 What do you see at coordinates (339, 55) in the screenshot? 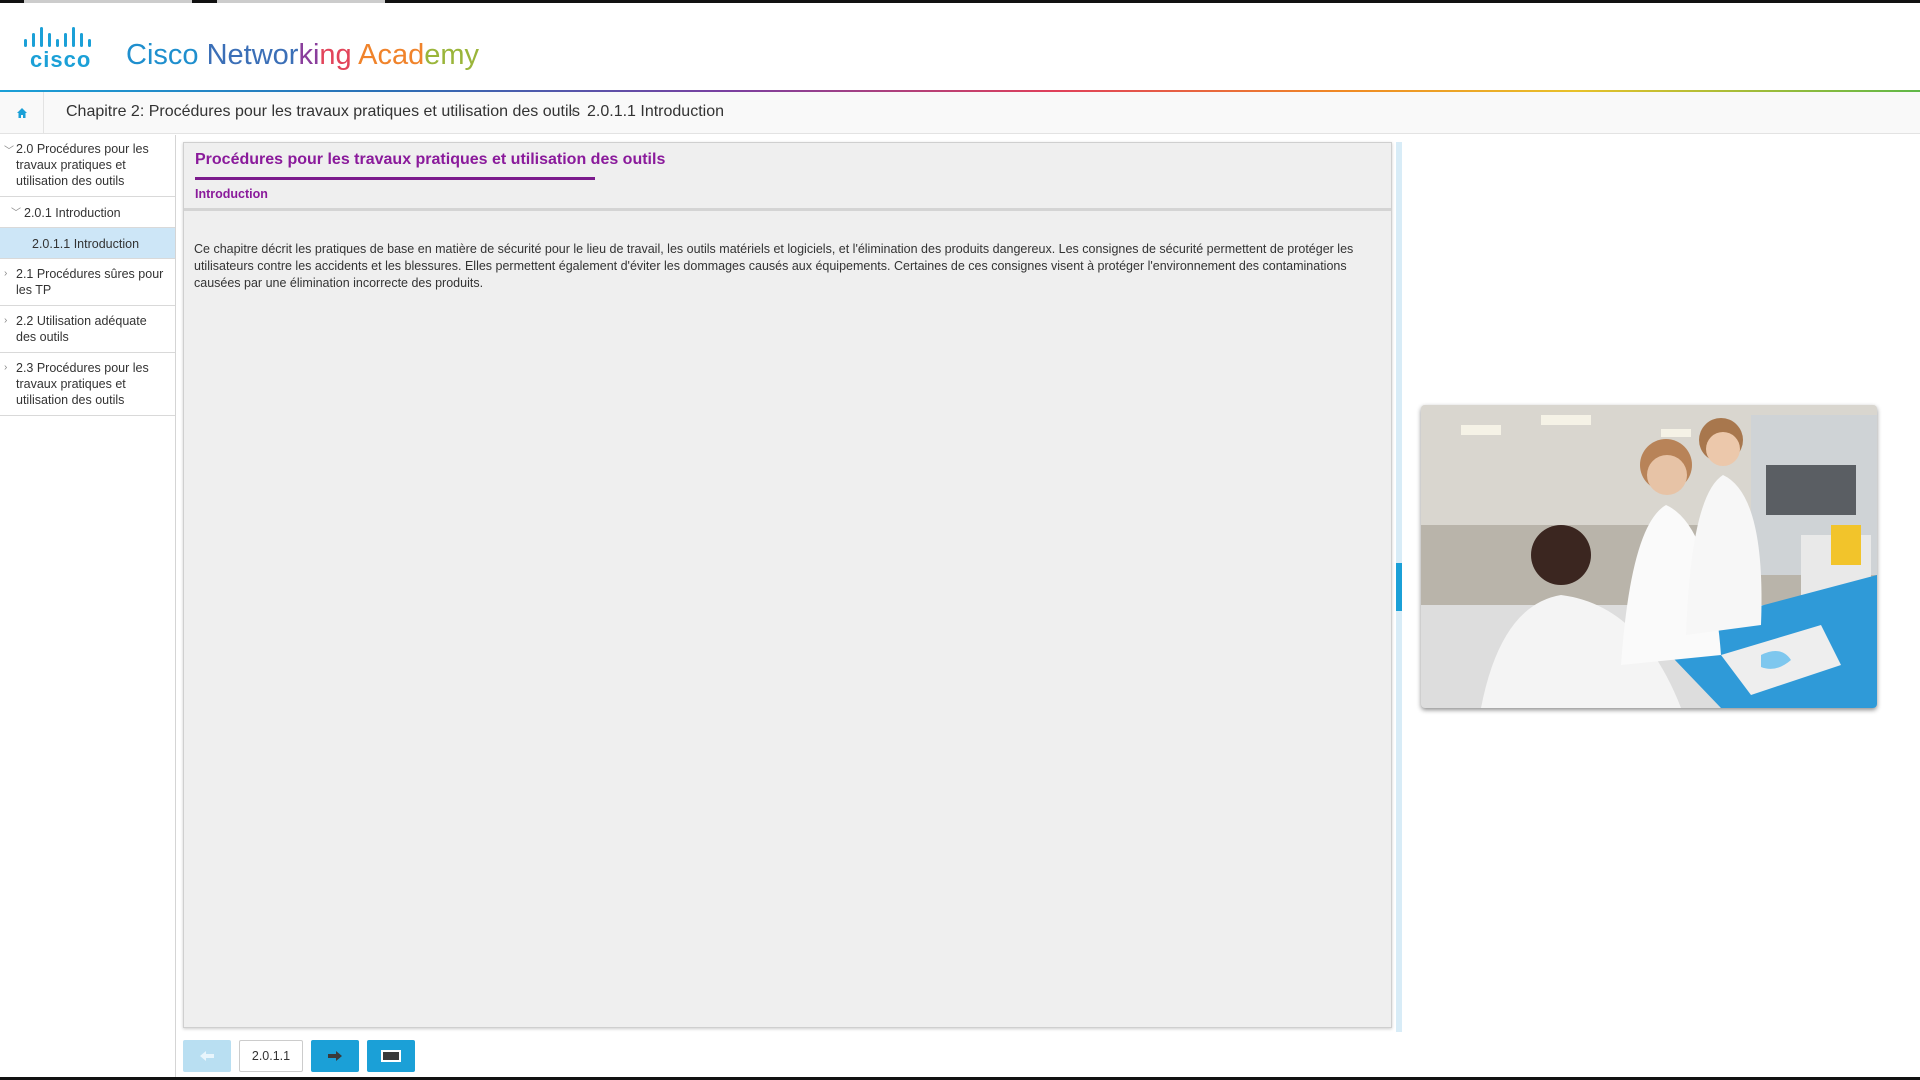
I see `brand-title-segment: ng` at bounding box center [339, 55].